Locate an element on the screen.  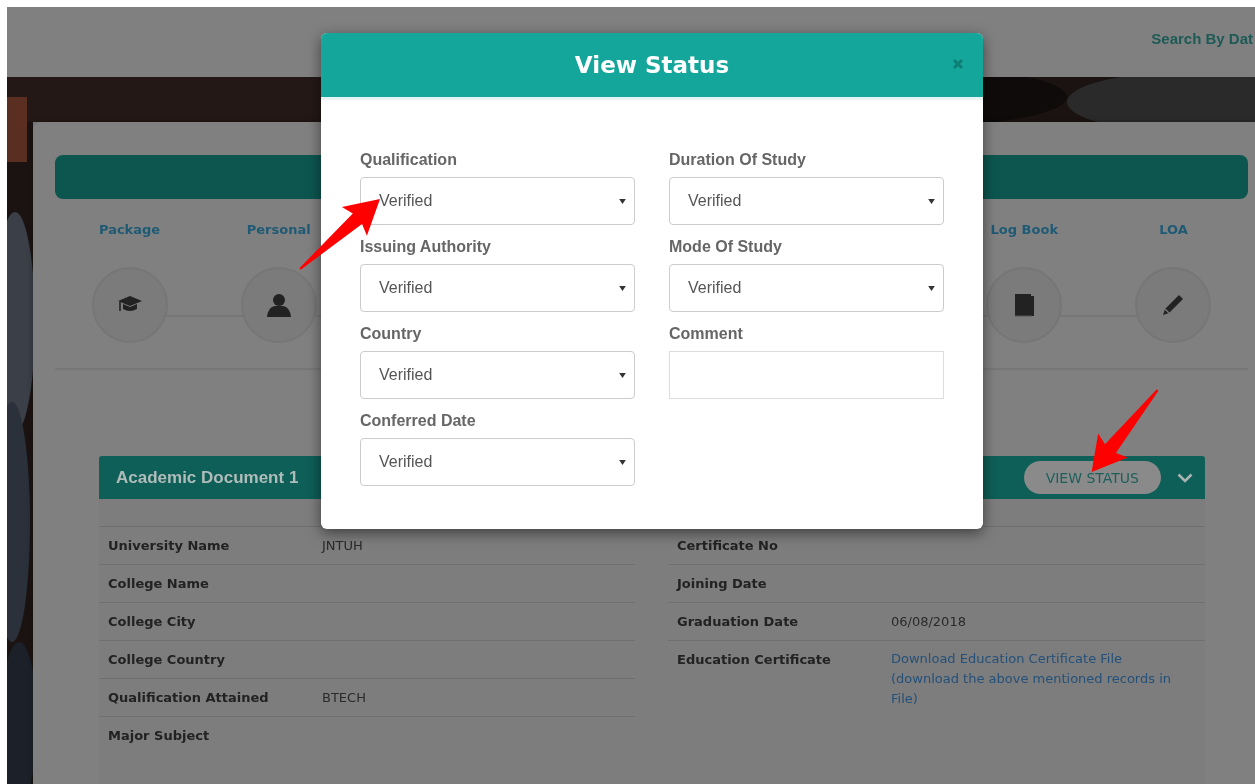
step-label: Package is located at coordinates (129, 230).